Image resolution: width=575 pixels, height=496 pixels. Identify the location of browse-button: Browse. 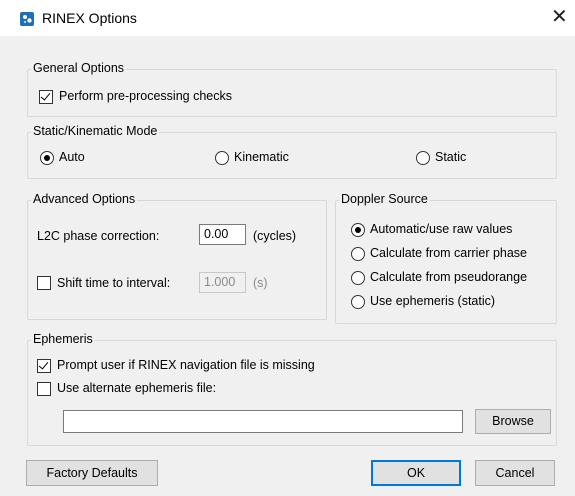
(513, 421).